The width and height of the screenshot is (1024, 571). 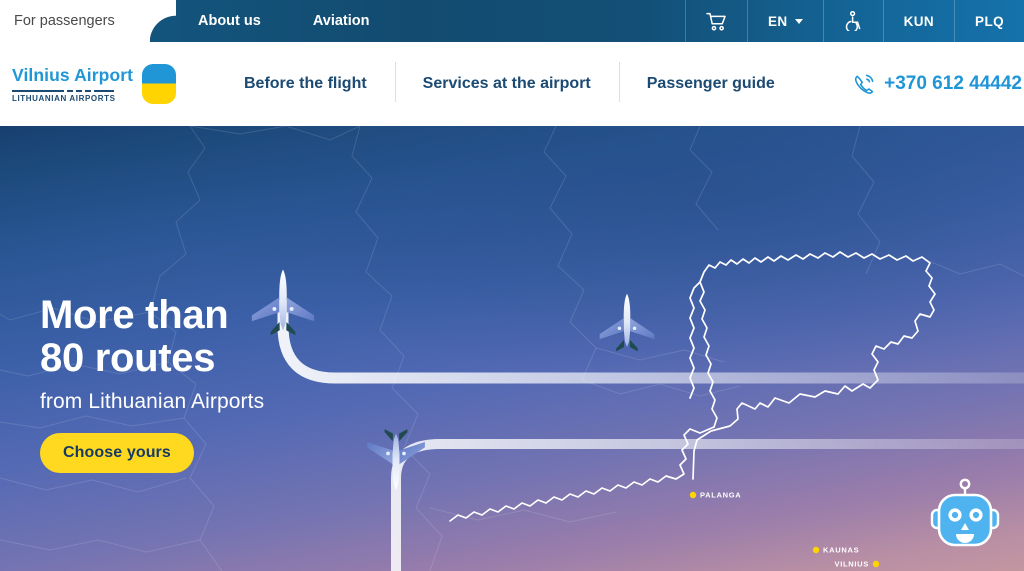 I want to click on chatbot-robot-icon, so click(x=965, y=512).